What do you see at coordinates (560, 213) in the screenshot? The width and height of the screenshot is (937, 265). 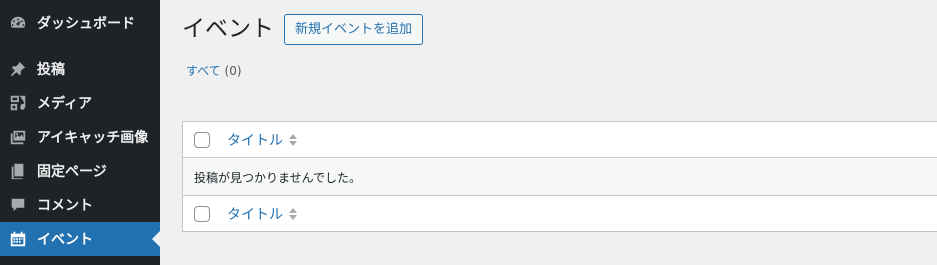 I see `table-footer-row: タイトル` at bounding box center [560, 213].